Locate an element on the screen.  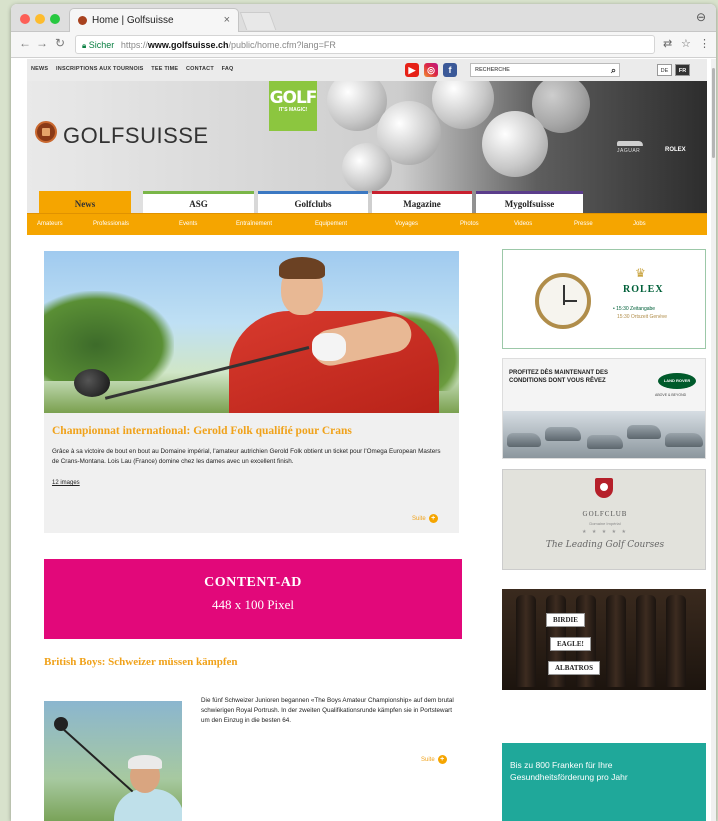
tab-close-icon: × is located at coordinates (227, 20).